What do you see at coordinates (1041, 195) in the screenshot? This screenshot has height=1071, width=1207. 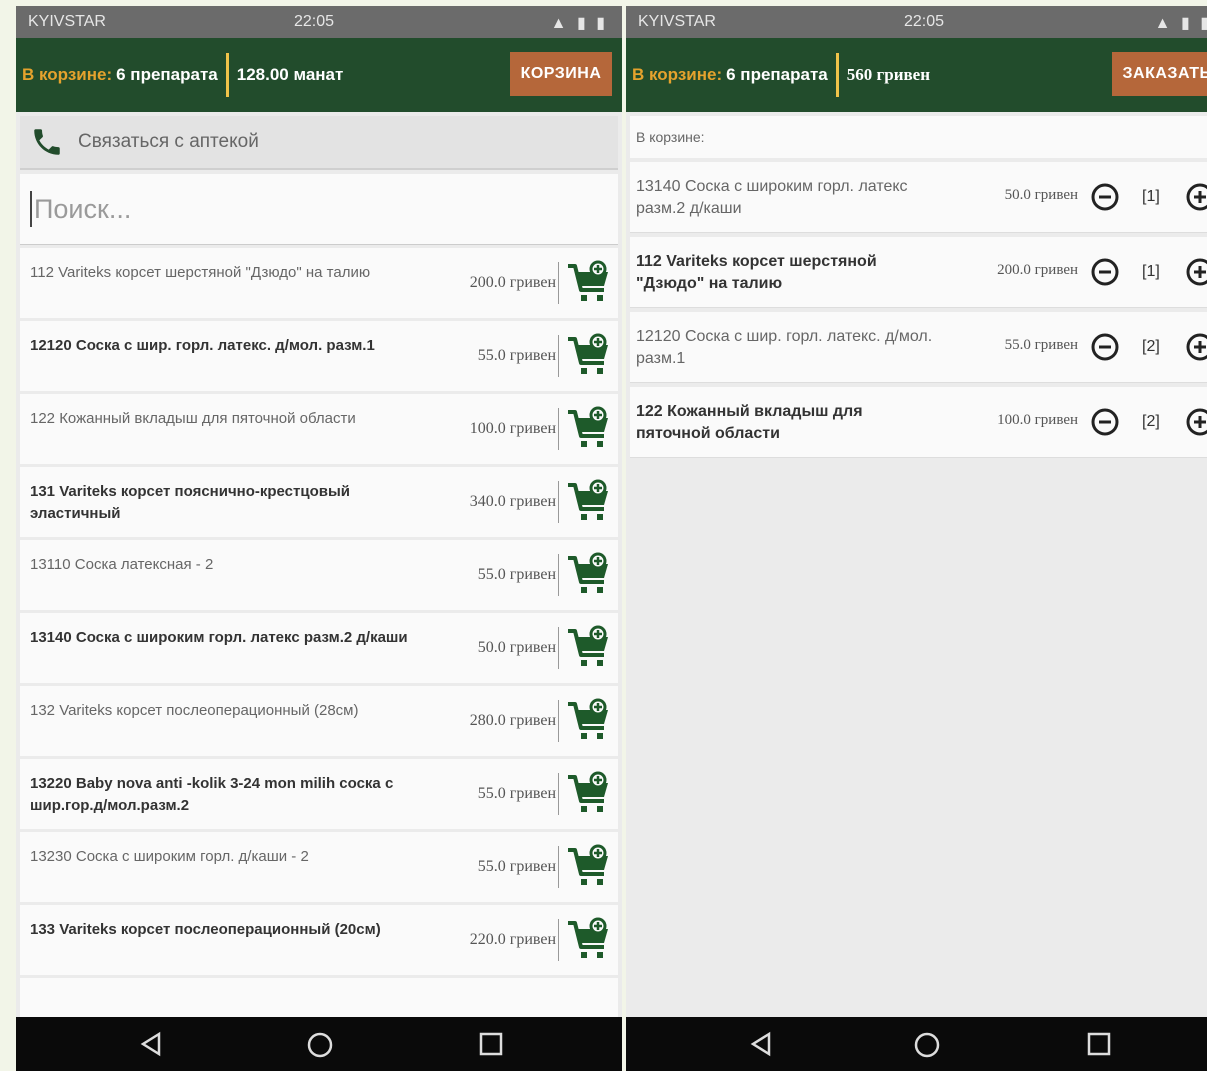 I see `cart-item-price: 50.0 гривен` at bounding box center [1041, 195].